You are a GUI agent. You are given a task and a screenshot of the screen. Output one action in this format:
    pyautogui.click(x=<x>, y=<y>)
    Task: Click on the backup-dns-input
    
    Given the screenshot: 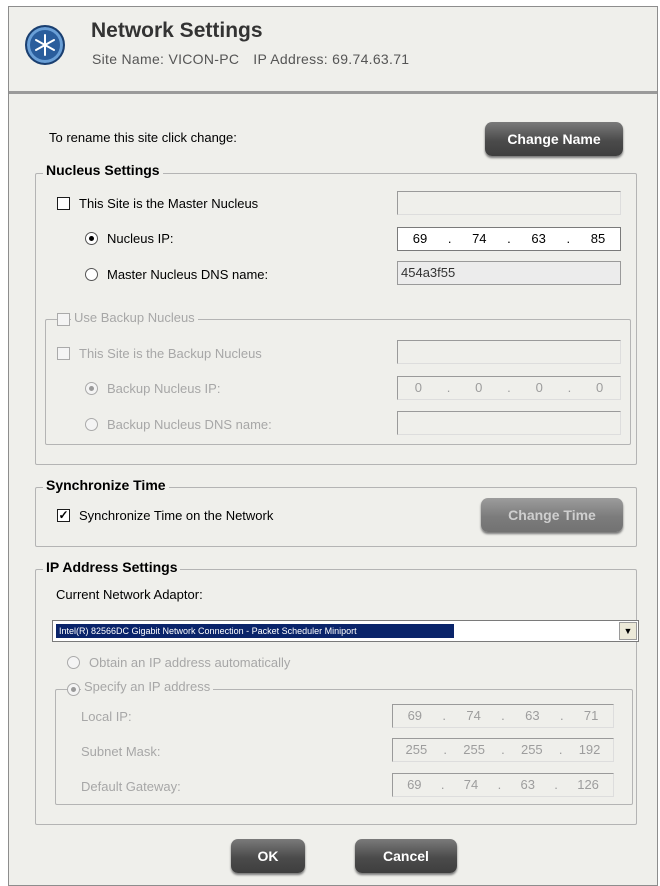 What is the action you would take?
    pyautogui.click(x=509, y=423)
    